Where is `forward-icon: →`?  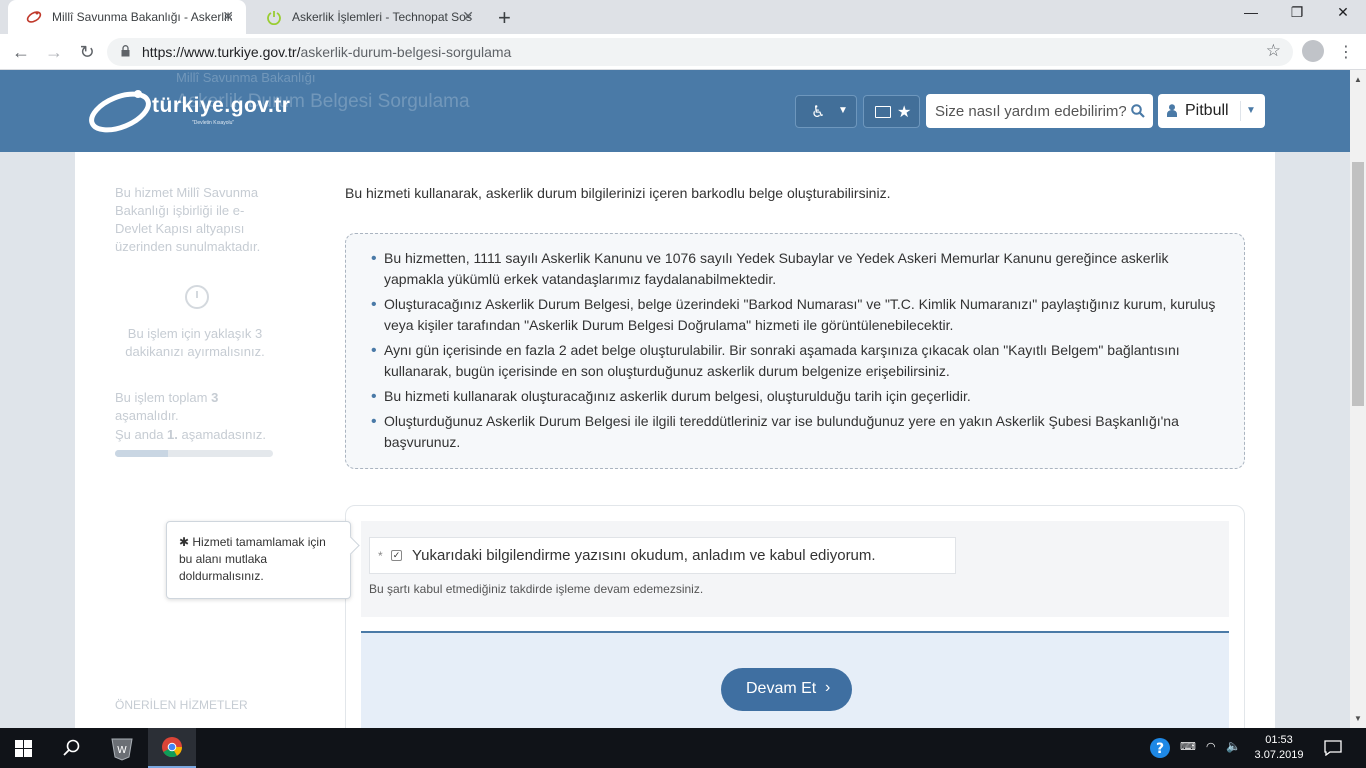 forward-icon: → is located at coordinates (54, 52).